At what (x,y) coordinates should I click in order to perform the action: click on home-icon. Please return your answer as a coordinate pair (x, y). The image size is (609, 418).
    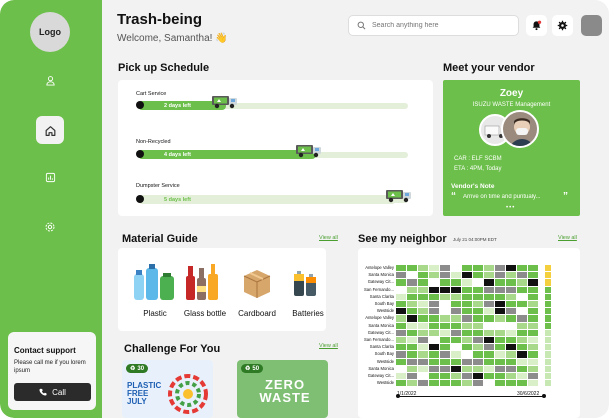
    Looking at the image, I should click on (50, 130).